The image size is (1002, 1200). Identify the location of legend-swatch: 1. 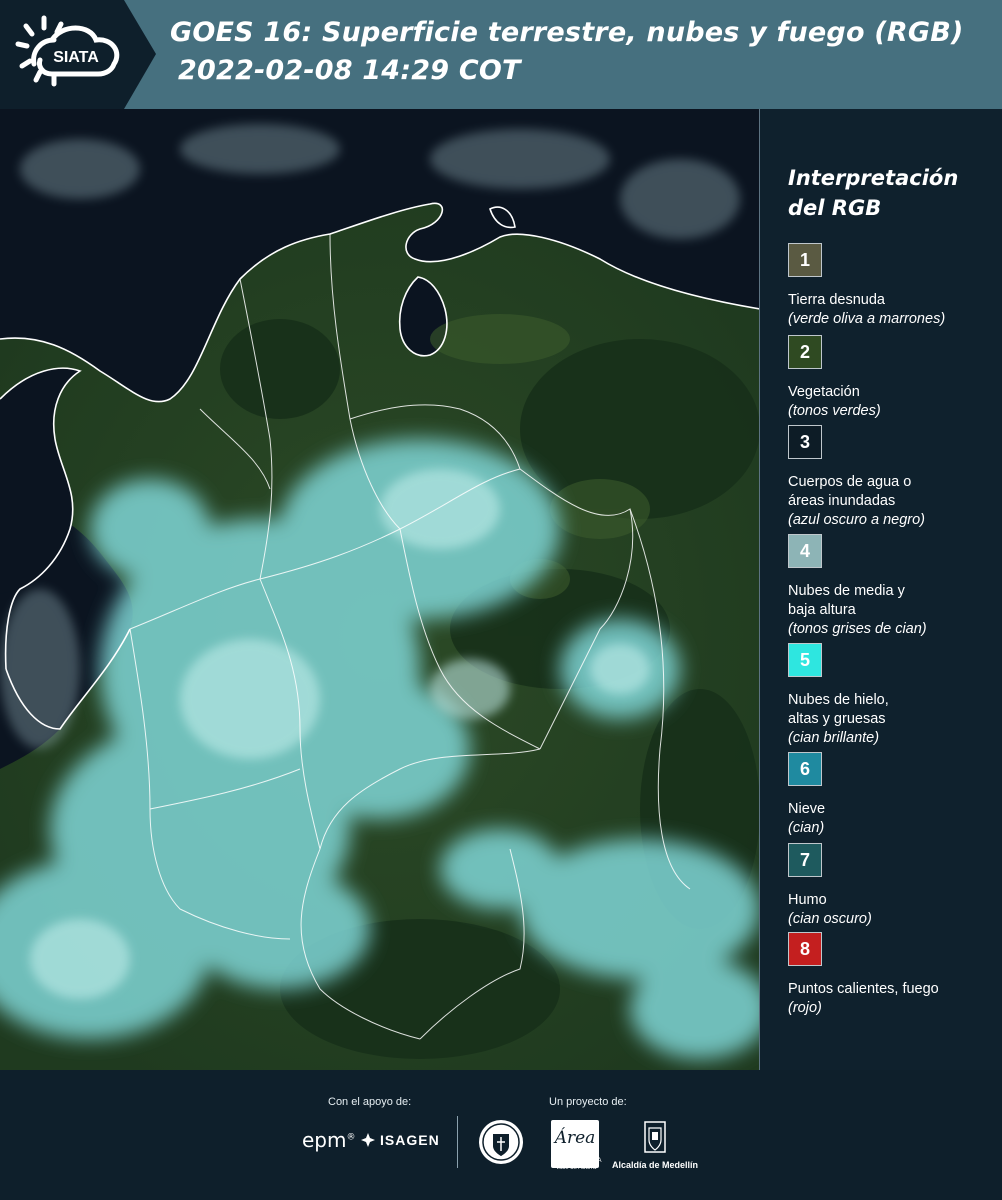
(805, 260).